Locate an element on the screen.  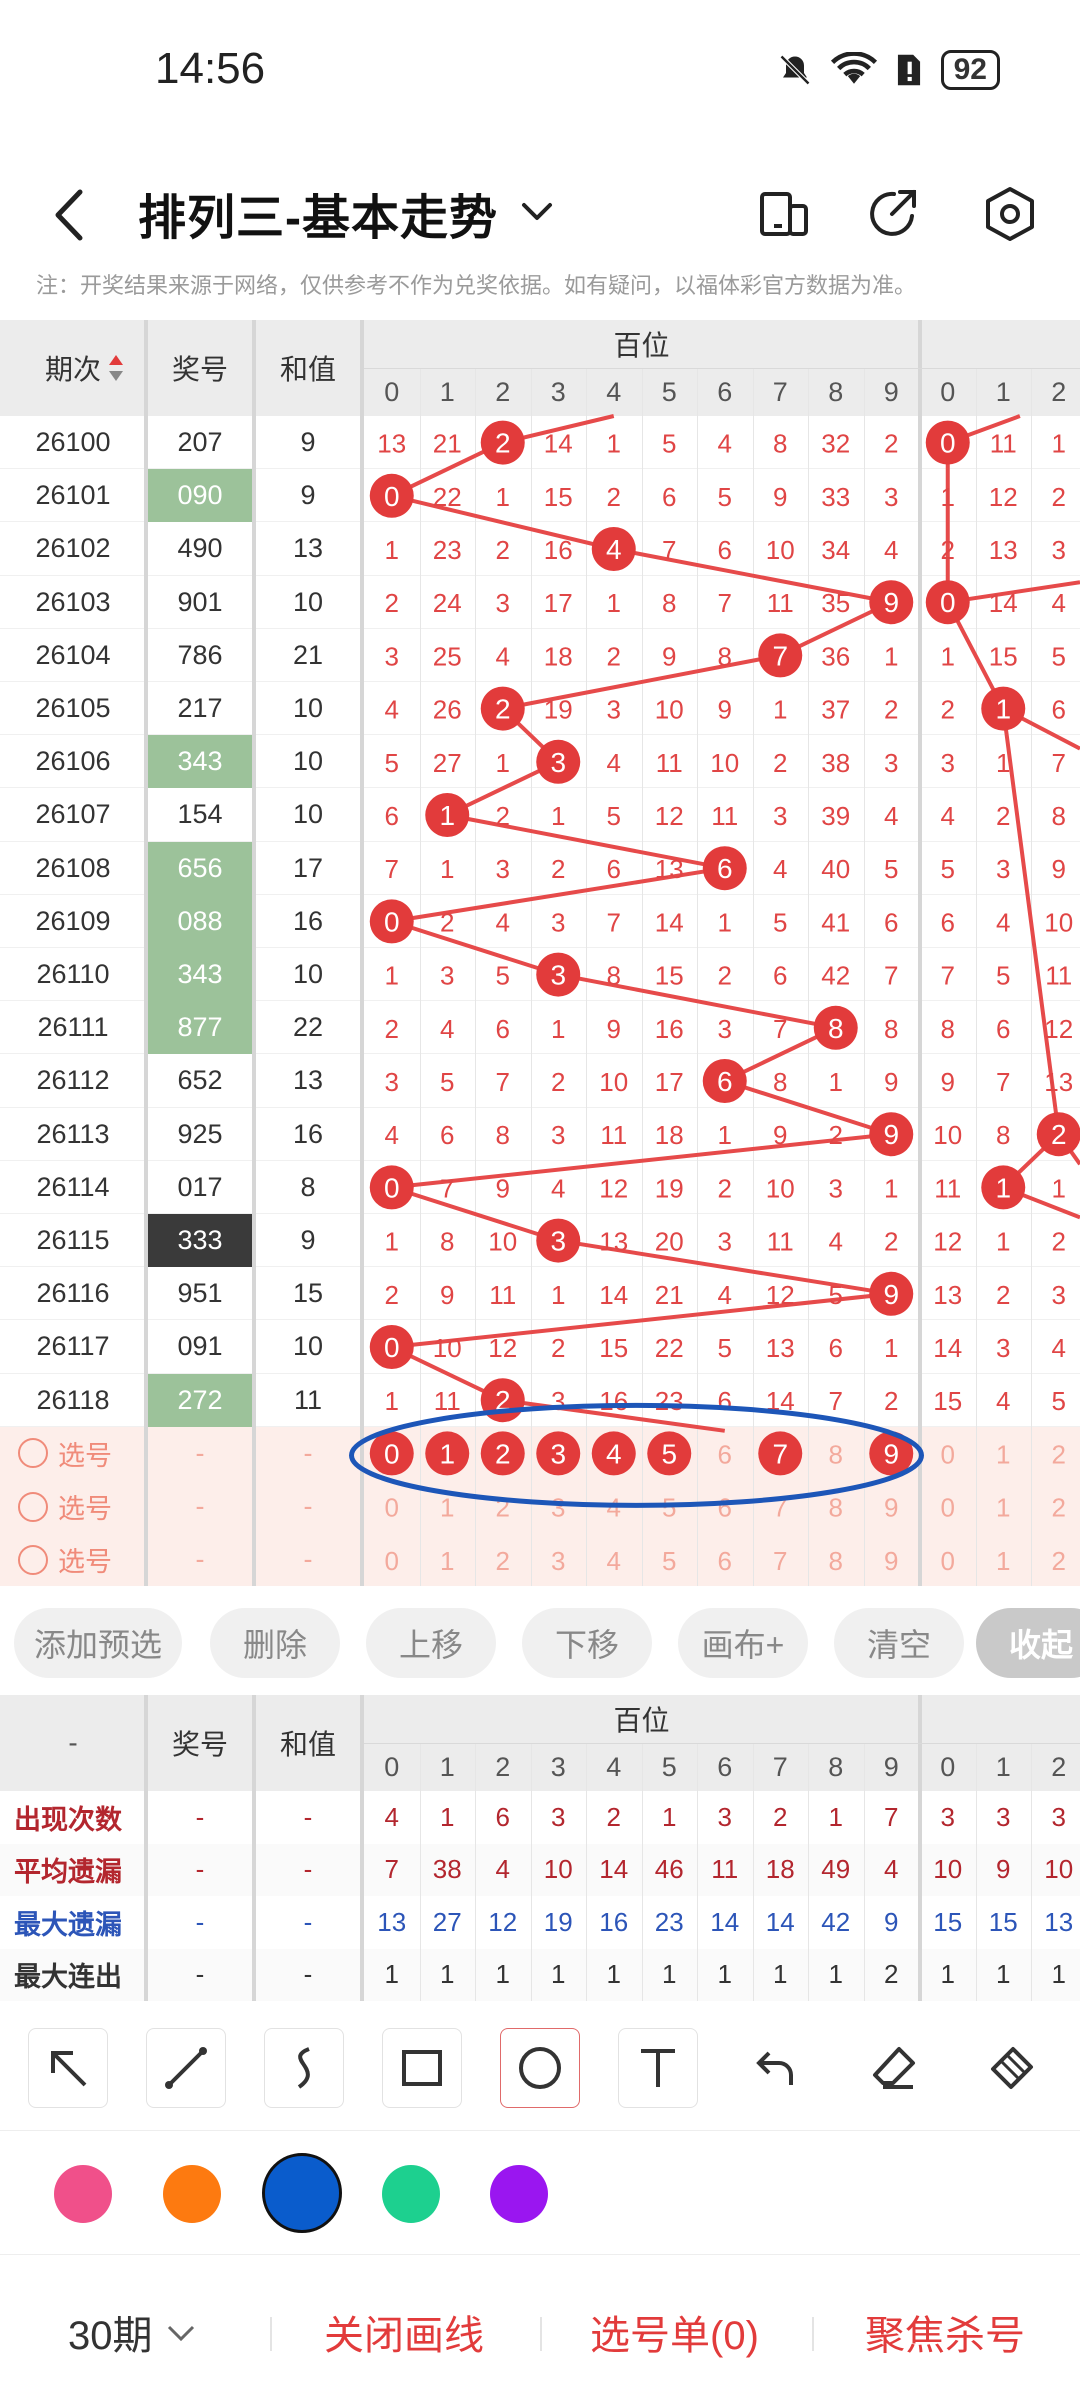
stats-value: 2 is located at coordinates (780, 1816).